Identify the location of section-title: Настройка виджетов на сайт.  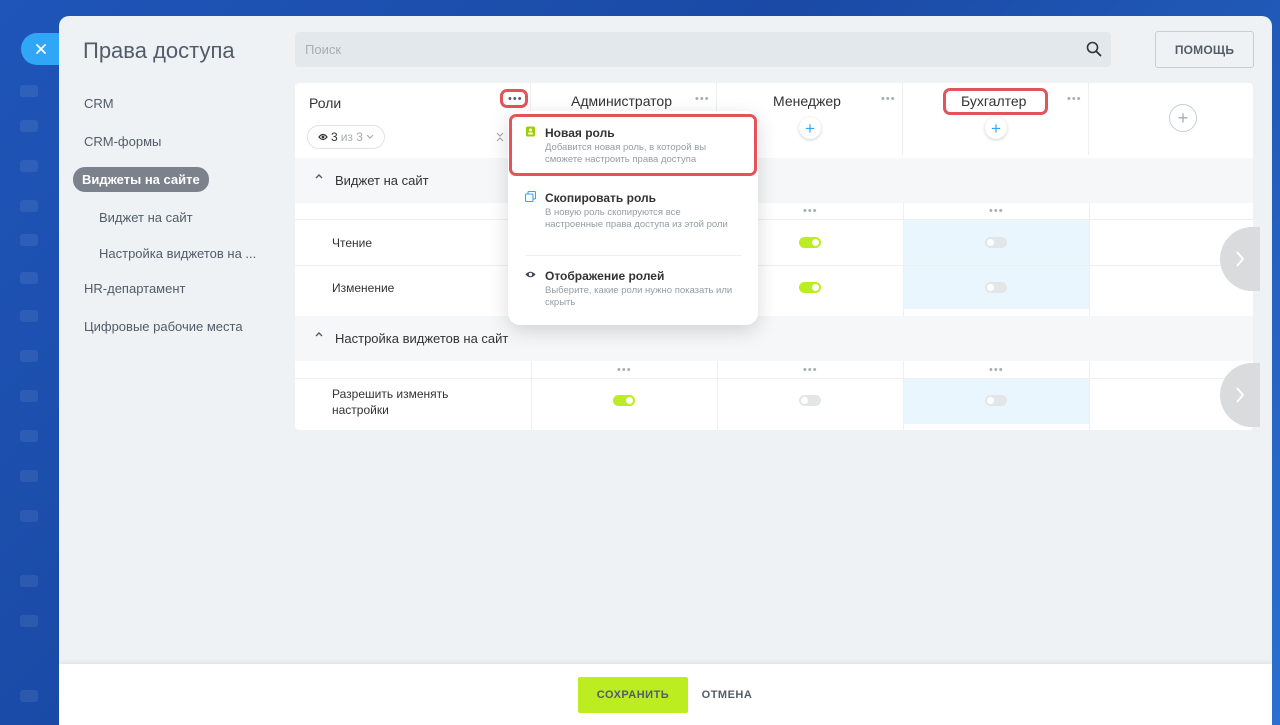
(422, 338).